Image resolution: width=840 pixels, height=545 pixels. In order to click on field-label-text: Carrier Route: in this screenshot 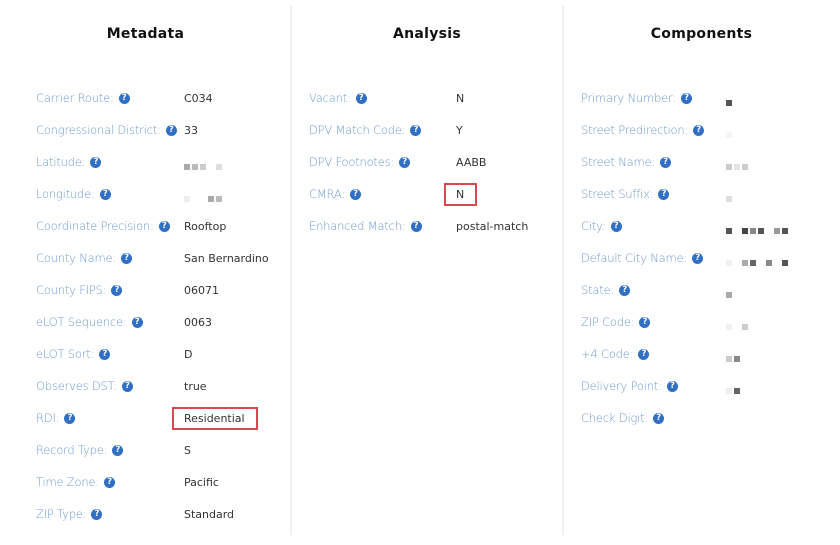, I will do `click(75, 98)`.